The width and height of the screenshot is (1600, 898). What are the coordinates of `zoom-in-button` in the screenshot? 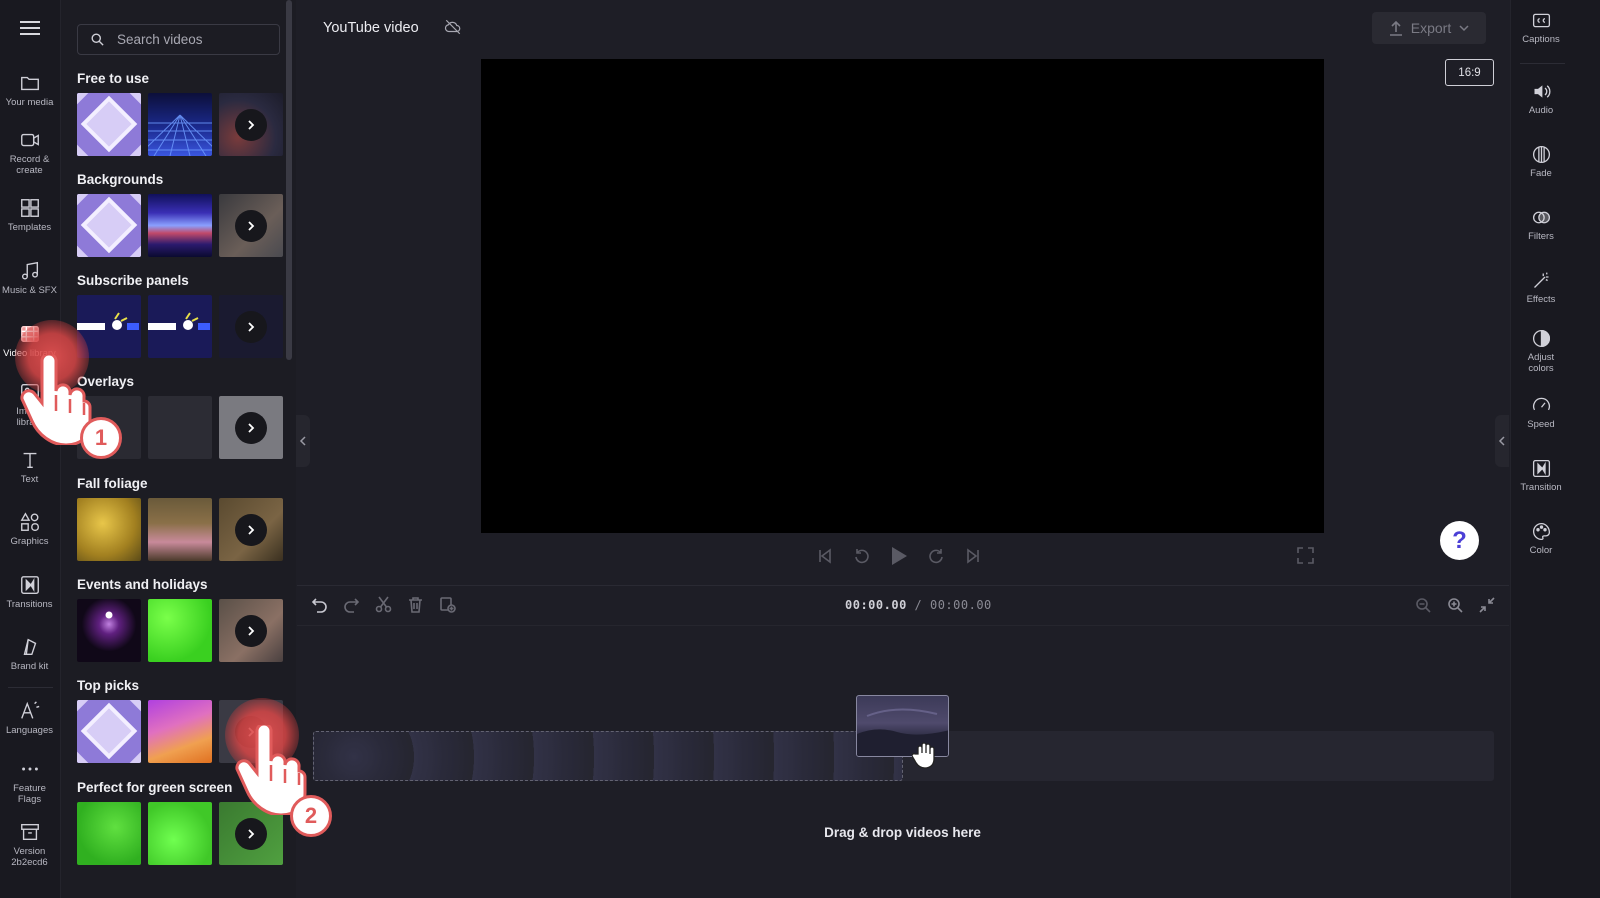 It's located at (1454, 604).